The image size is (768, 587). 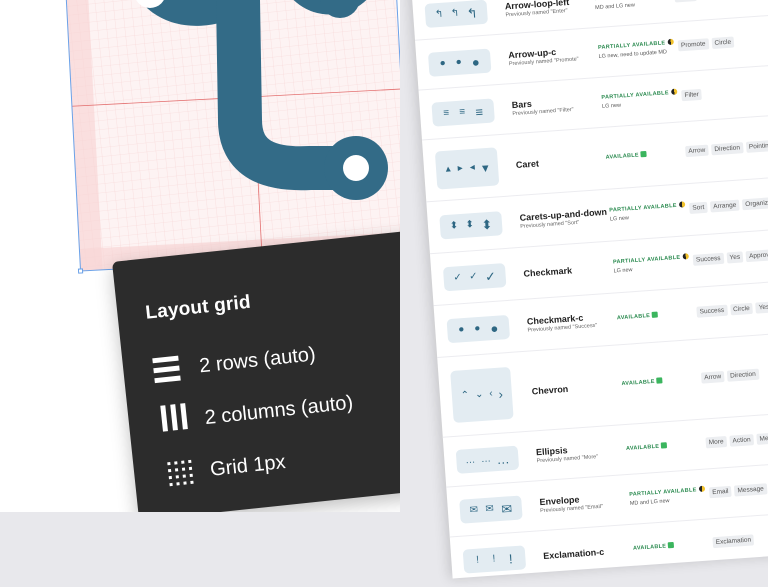 What do you see at coordinates (741, 440) in the screenshot?
I see `tag: Action` at bounding box center [741, 440].